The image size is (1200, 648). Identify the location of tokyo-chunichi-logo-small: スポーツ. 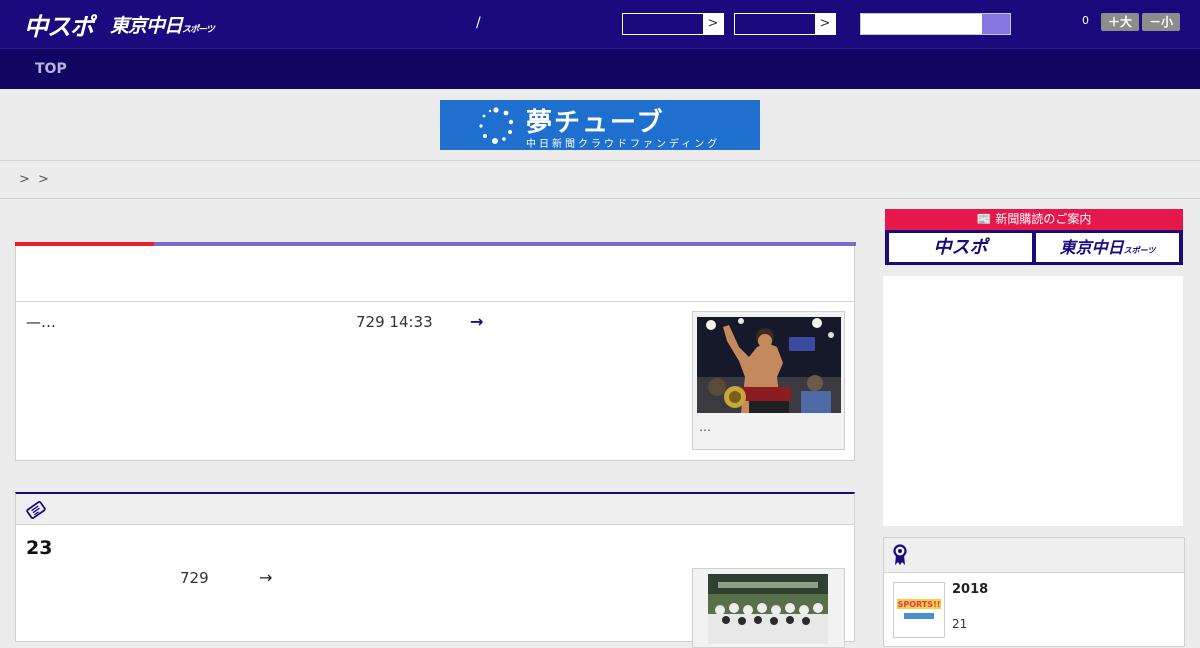
(198, 30).